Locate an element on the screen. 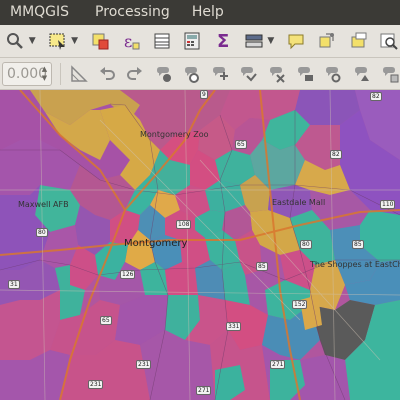 This screenshot has height=400, width=400. menu-bar: MMQGIS Processing Help is located at coordinates (200, 12).